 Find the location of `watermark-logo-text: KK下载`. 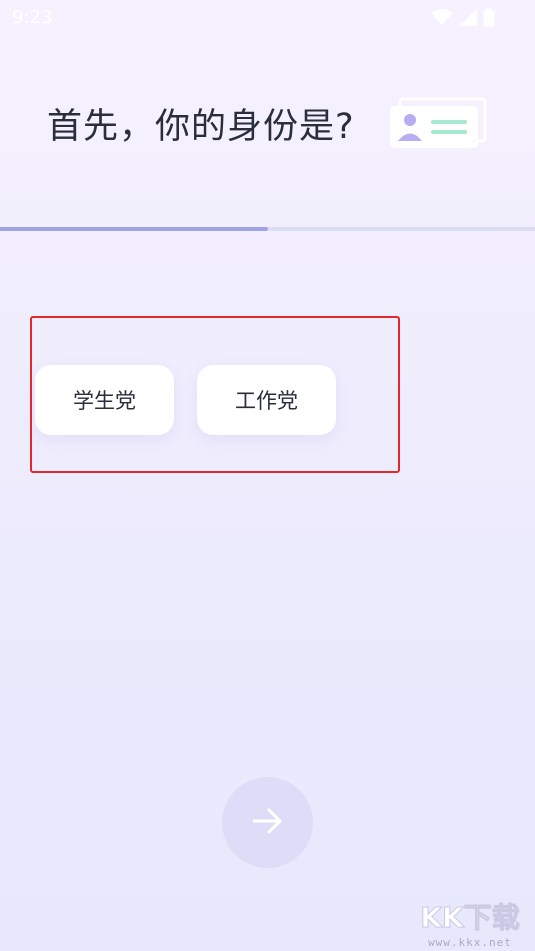

watermark-logo-text: KK下载 is located at coordinates (469, 917).